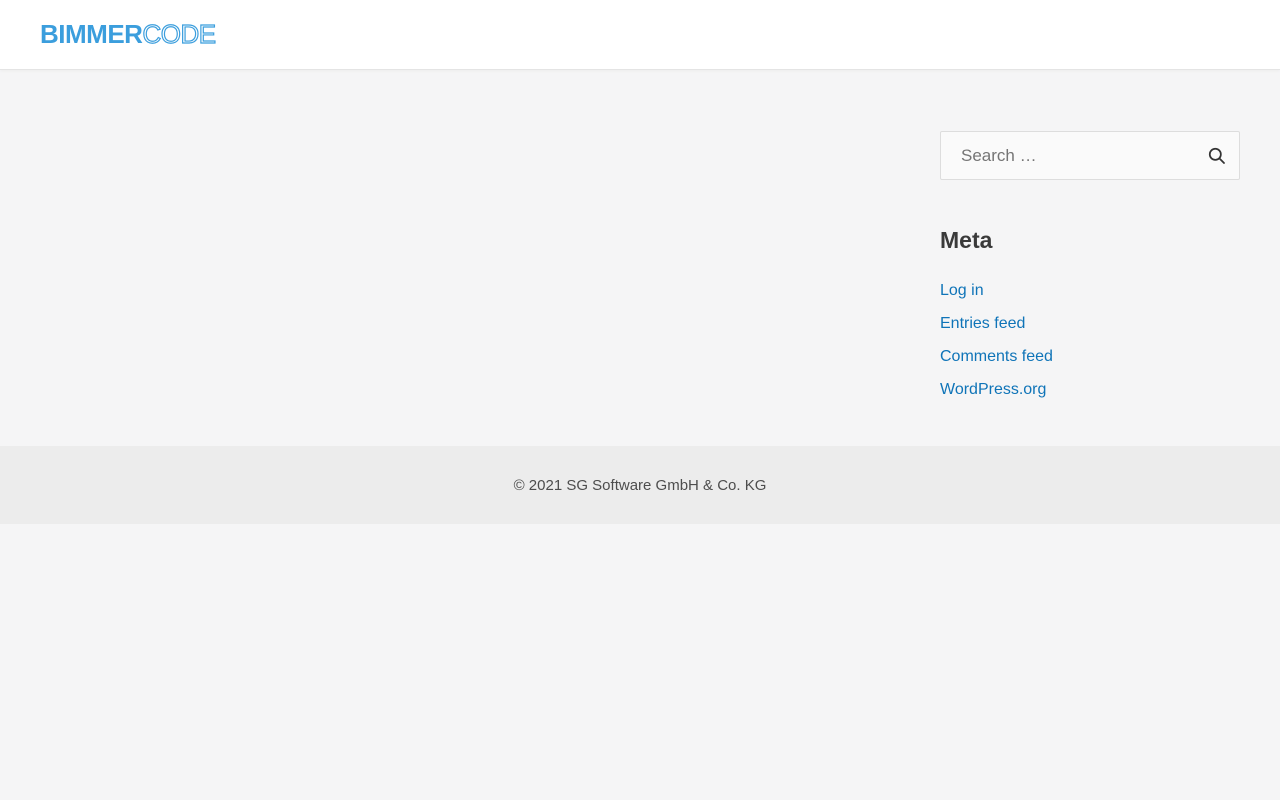 The height and width of the screenshot is (800, 1280). Describe the element at coordinates (962, 290) in the screenshot. I see `meta-link-log-in: Log in` at that location.